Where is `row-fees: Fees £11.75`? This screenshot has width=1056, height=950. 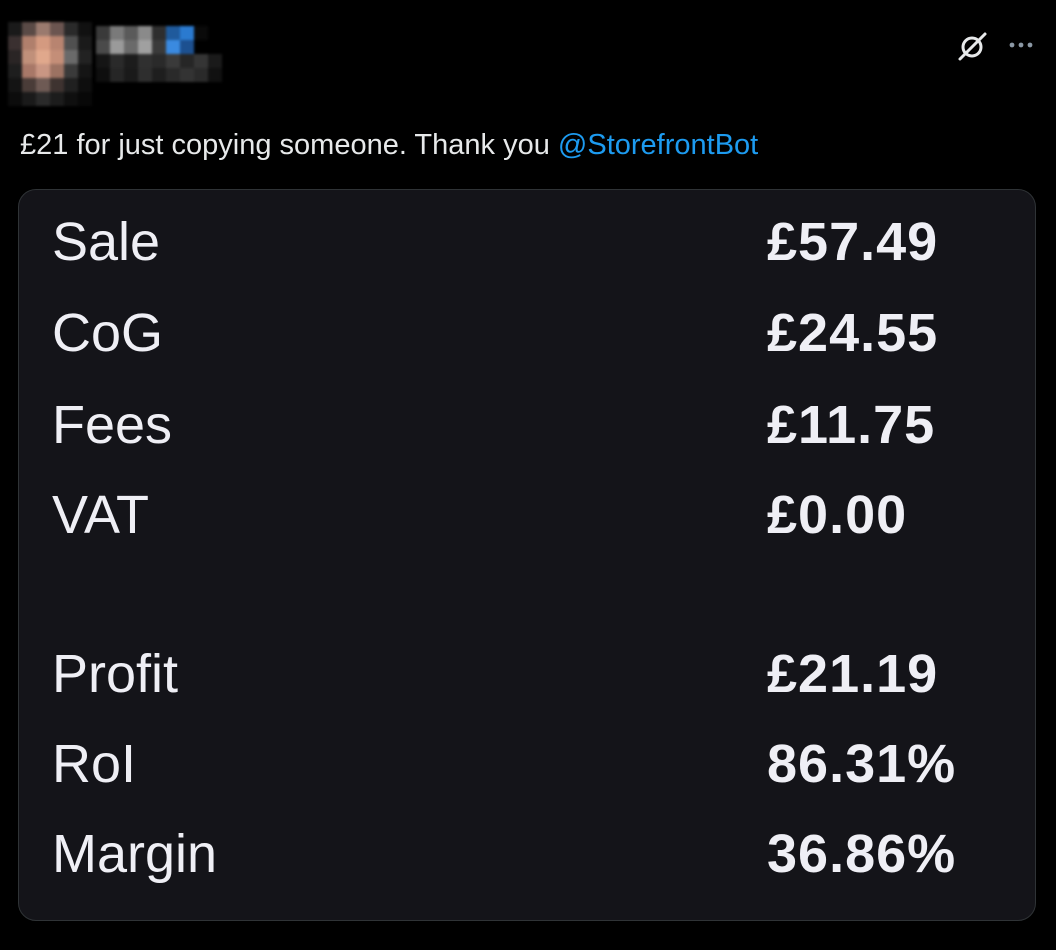 row-fees: Fees £11.75 is located at coordinates (527, 425).